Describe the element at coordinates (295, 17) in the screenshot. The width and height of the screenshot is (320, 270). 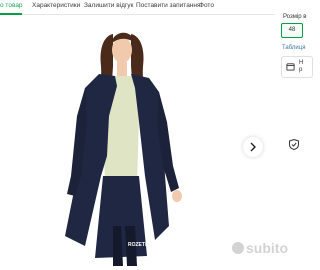
I see `size-label: Розмір в` at that location.